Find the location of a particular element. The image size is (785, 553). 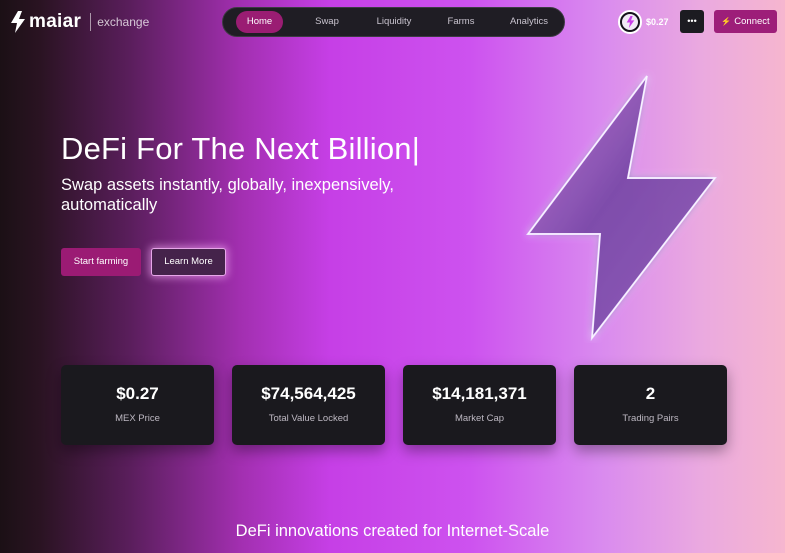

stat-value: 2 is located at coordinates (650, 393).